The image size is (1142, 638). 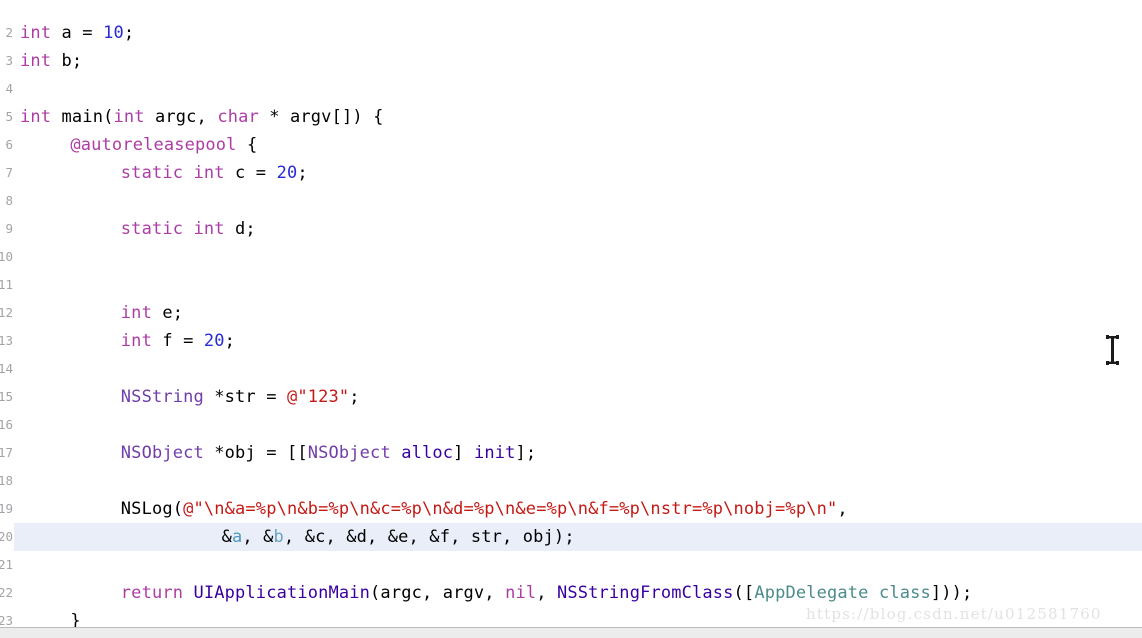 I want to click on code-token-plain: main(, so click(x=82, y=117).